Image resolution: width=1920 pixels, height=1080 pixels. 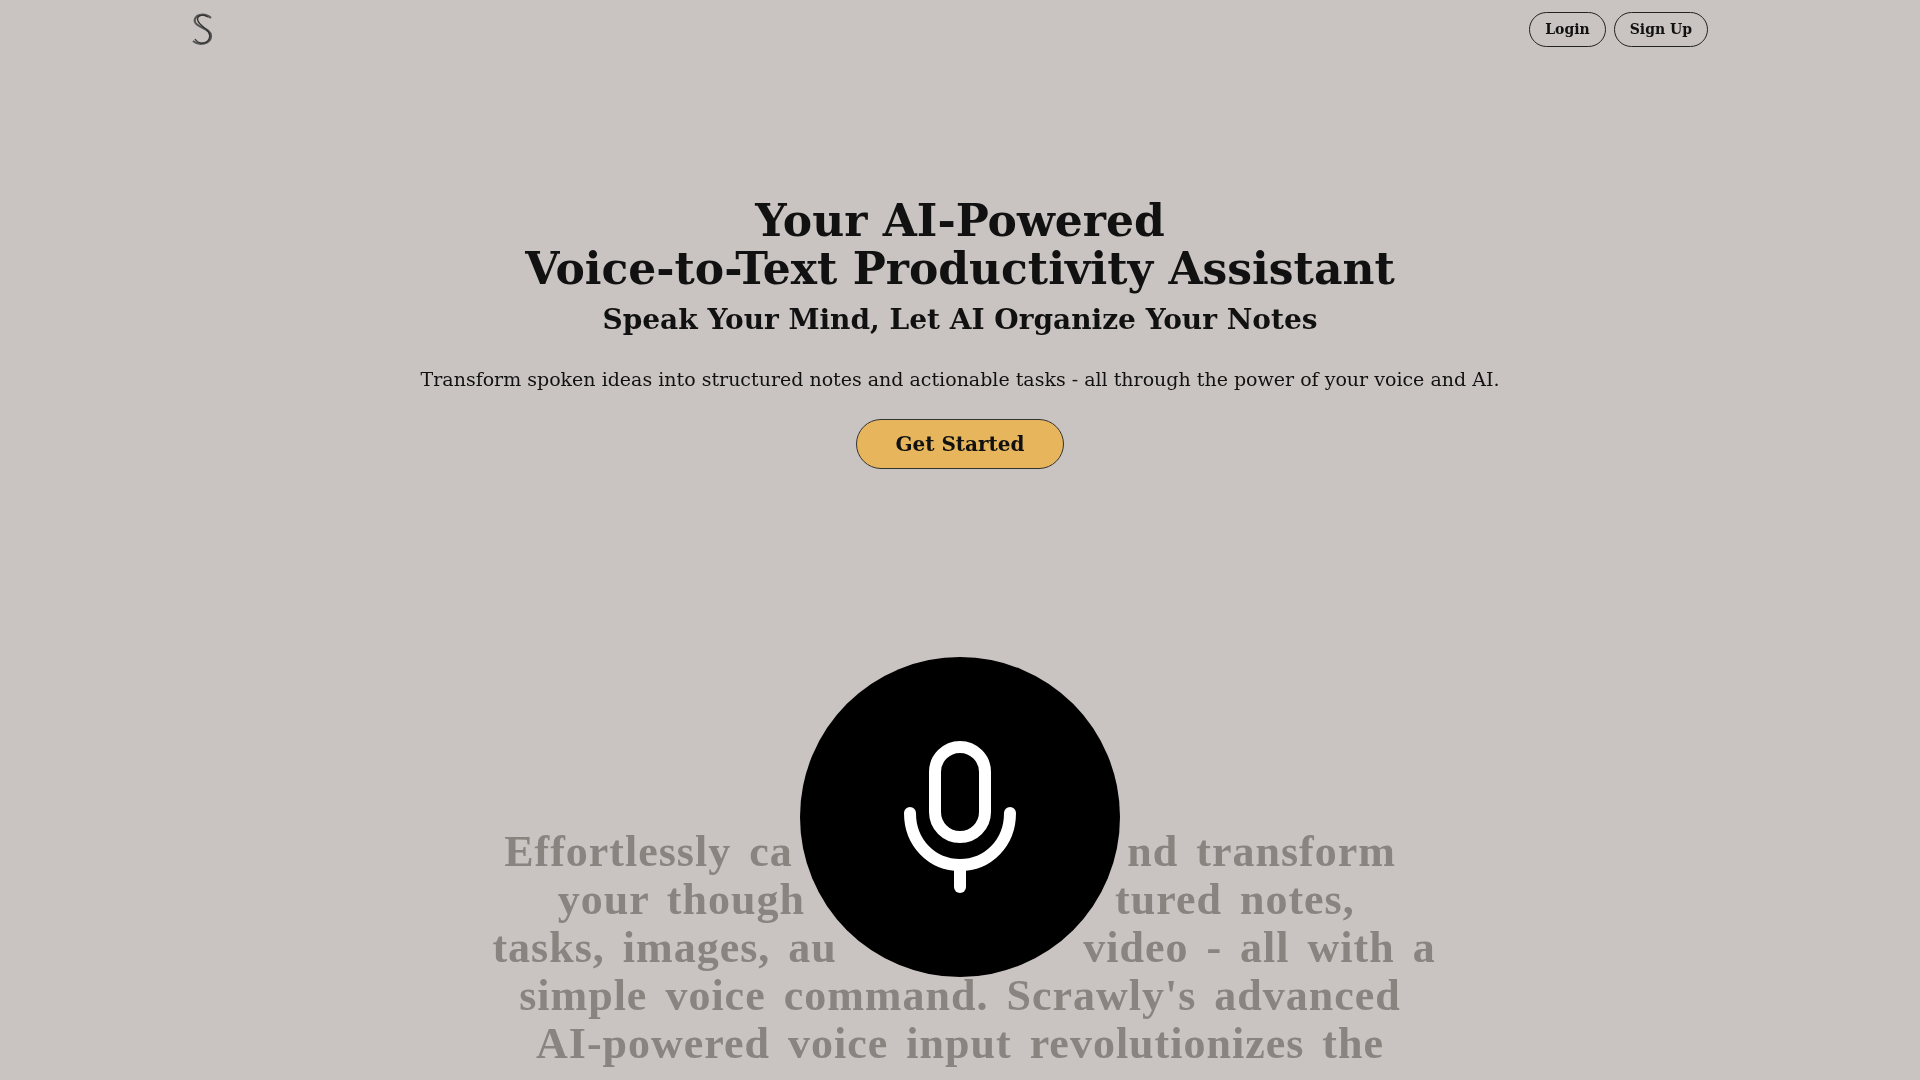 What do you see at coordinates (664, 948) in the screenshot?
I see `background-text: tasks, images, au` at bounding box center [664, 948].